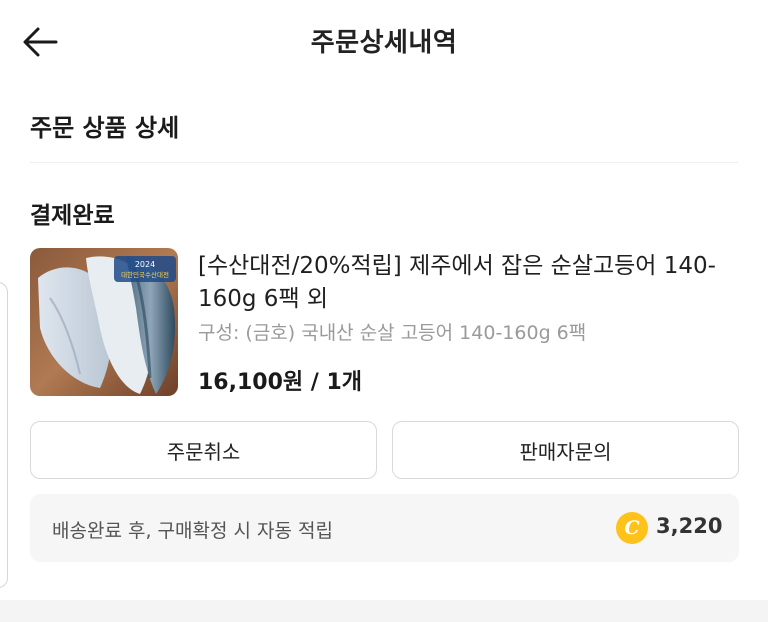  Describe the element at coordinates (565, 450) in the screenshot. I see `seller-inquiry-button: 판매자문의` at that location.